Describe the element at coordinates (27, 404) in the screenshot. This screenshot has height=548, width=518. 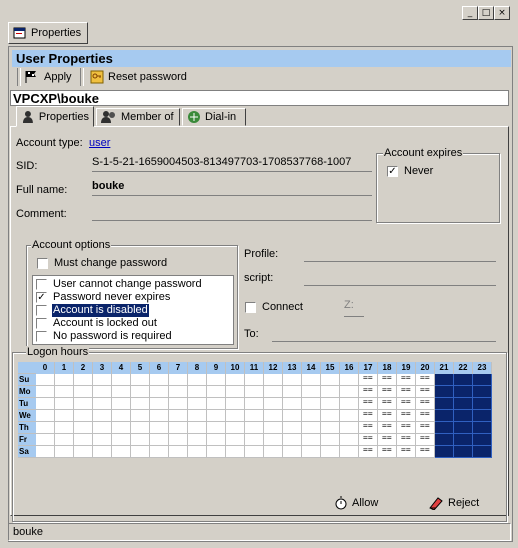
I see `day-header: Tu` at that location.